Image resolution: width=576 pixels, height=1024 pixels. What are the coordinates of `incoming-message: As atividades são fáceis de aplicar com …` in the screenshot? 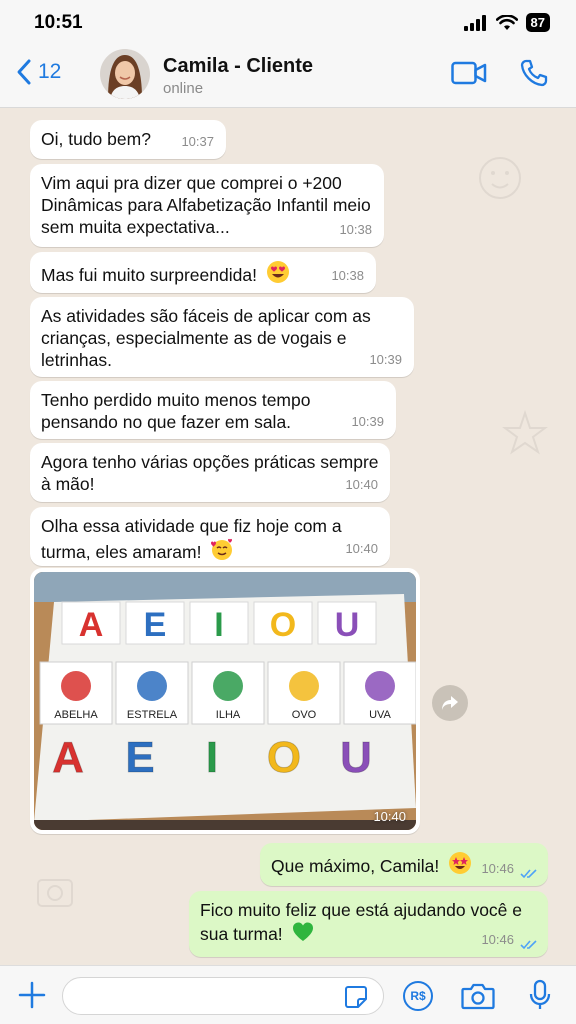 It's located at (222, 337).